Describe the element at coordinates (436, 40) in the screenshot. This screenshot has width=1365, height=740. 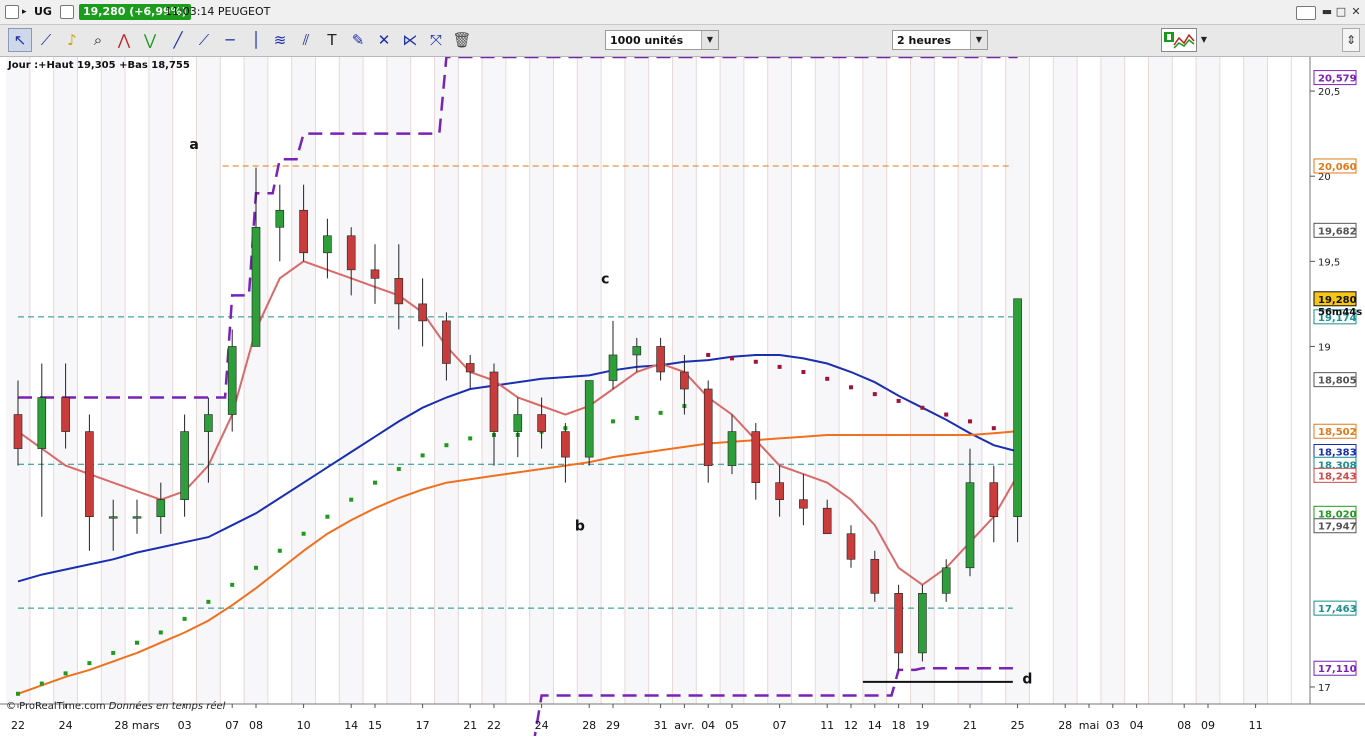
I see `gann-icon: ⤧` at that location.